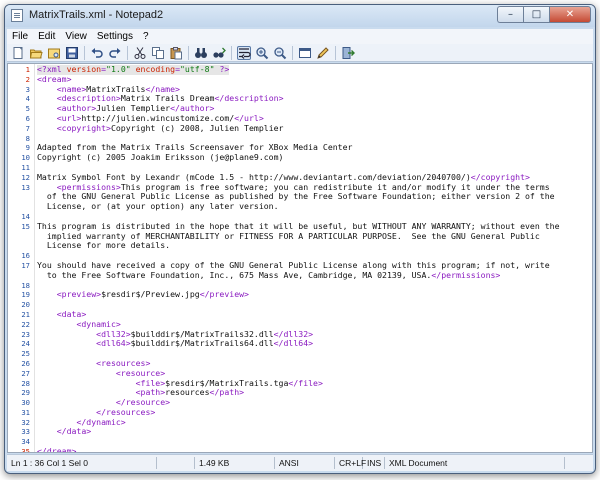 This screenshot has width=600, height=480. Describe the element at coordinates (146, 36) in the screenshot. I see `menu-help: ?` at that location.